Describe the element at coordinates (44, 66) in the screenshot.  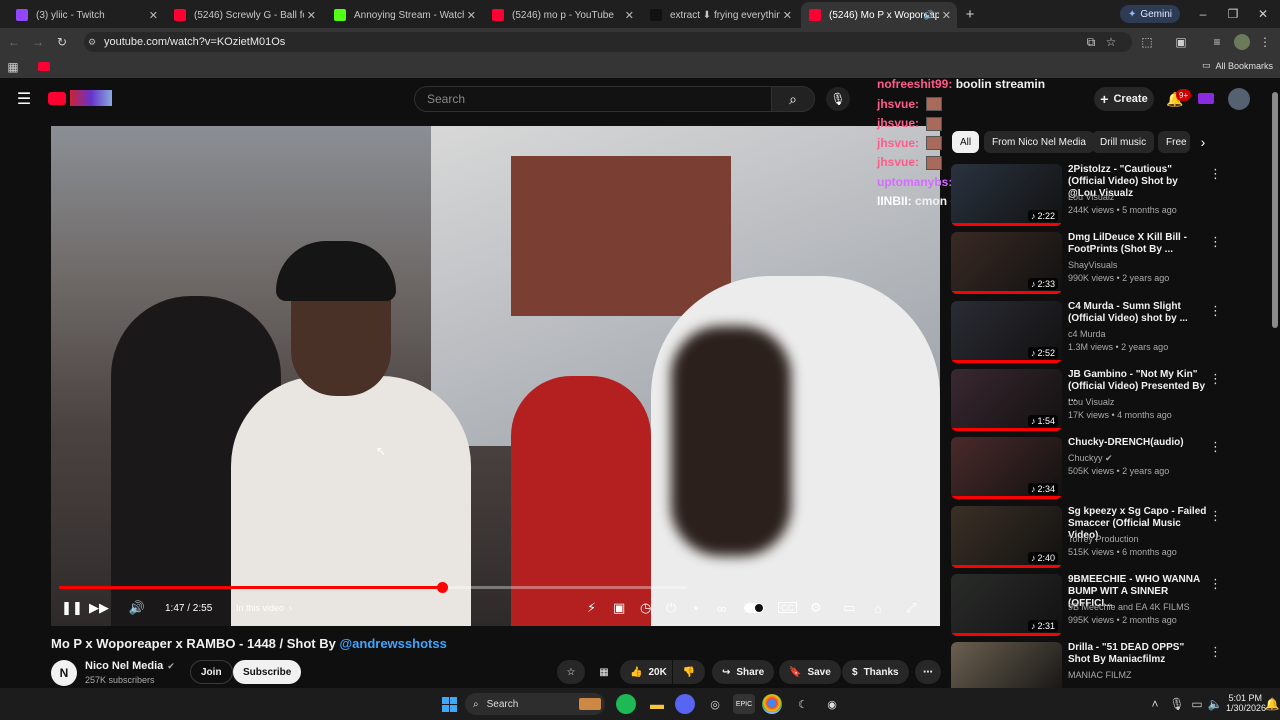
I see `youtube-bookmark-icon` at that location.